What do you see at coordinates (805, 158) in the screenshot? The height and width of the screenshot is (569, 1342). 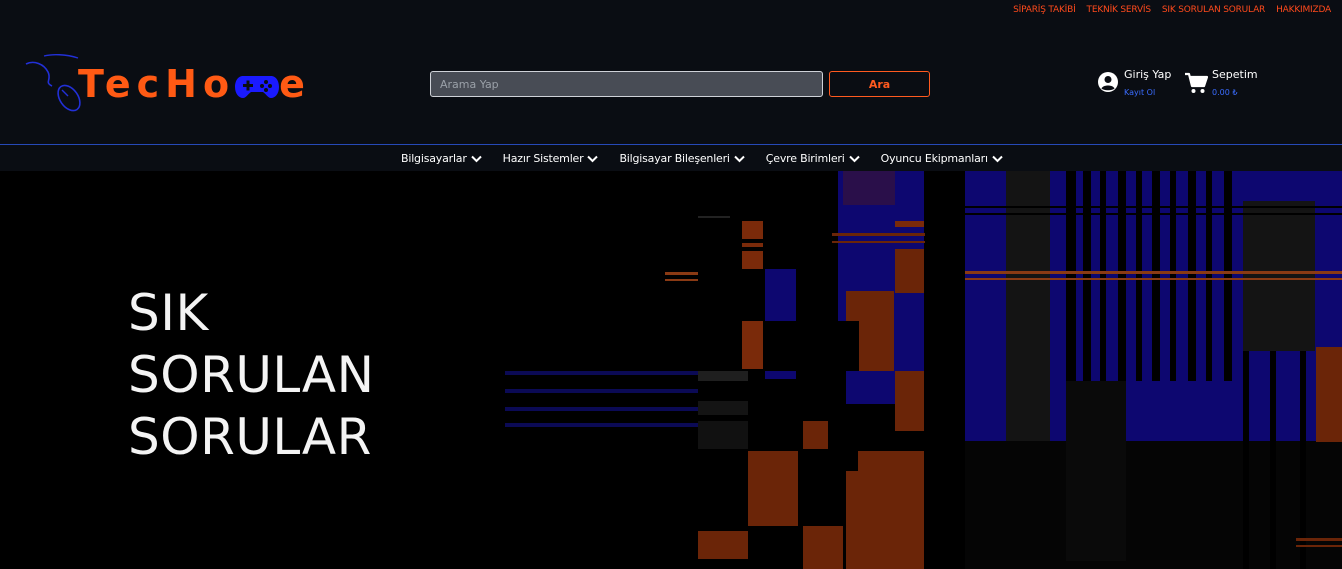 I see `nav-item-label: Çevre Birimleri` at bounding box center [805, 158].